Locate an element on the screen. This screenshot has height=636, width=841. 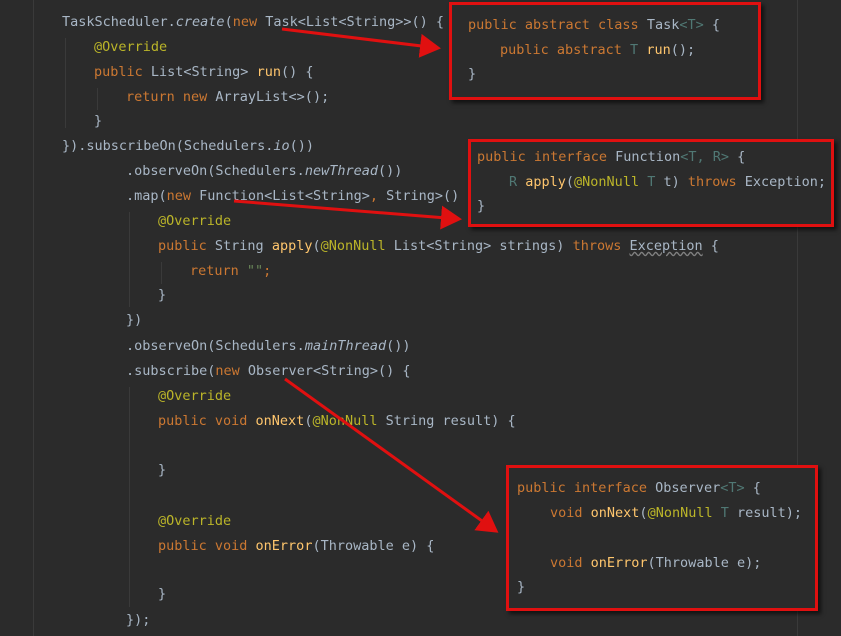
callout-line: public abstract class Task<T> { is located at coordinates (594, 25).